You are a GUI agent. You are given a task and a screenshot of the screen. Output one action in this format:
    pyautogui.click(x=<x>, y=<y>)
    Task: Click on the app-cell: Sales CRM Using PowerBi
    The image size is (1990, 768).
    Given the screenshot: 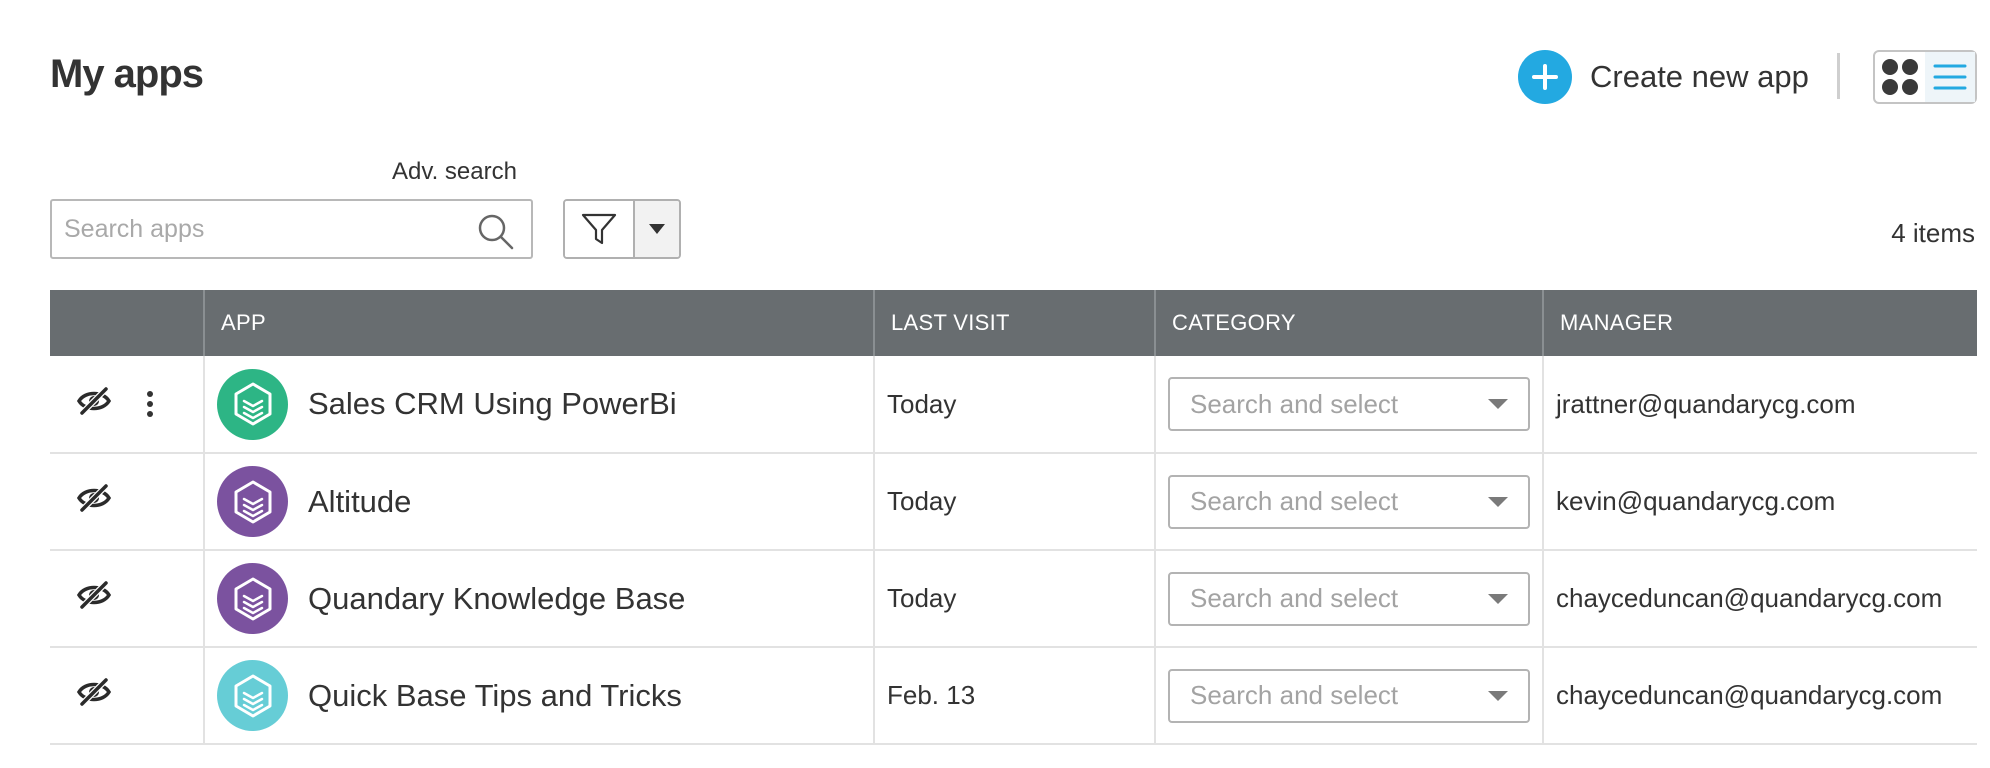 What is the action you would take?
    pyautogui.click(x=539, y=404)
    